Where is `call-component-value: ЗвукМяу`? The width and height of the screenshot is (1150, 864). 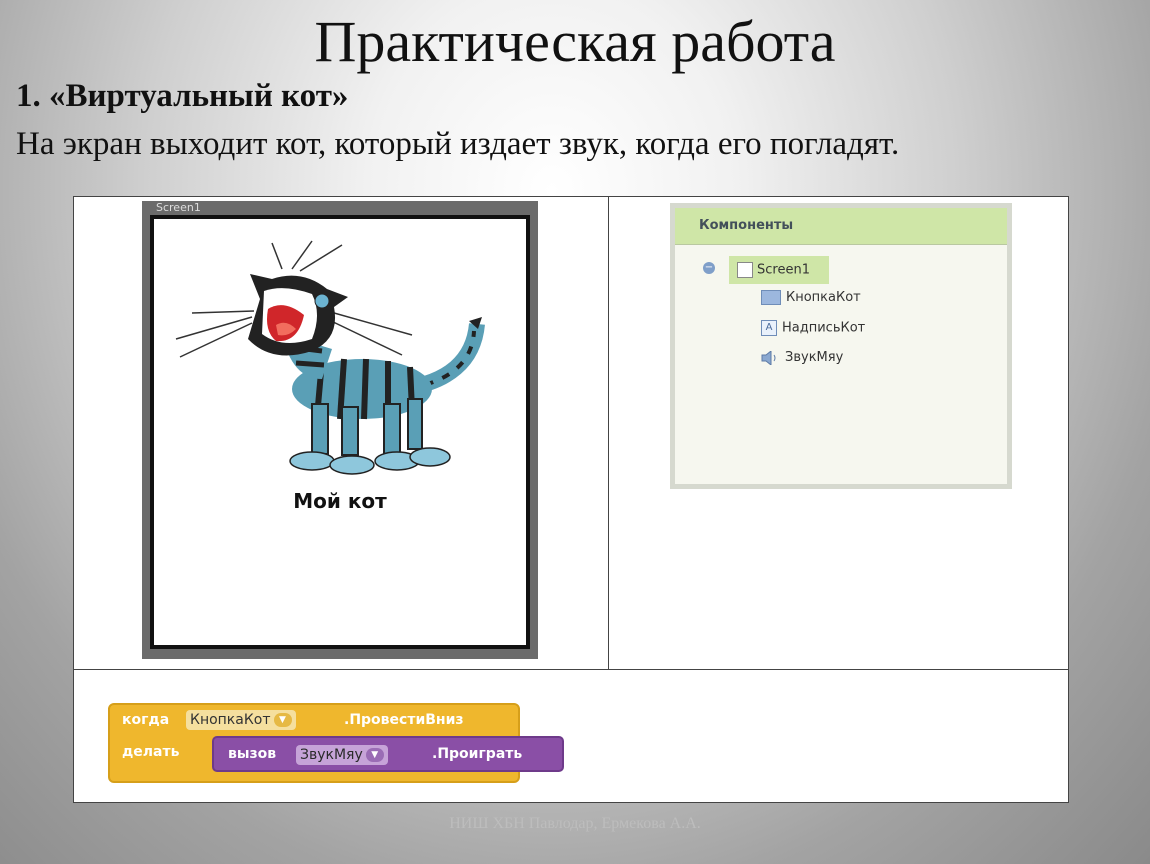
call-component-value: ЗвукМяу is located at coordinates (331, 755).